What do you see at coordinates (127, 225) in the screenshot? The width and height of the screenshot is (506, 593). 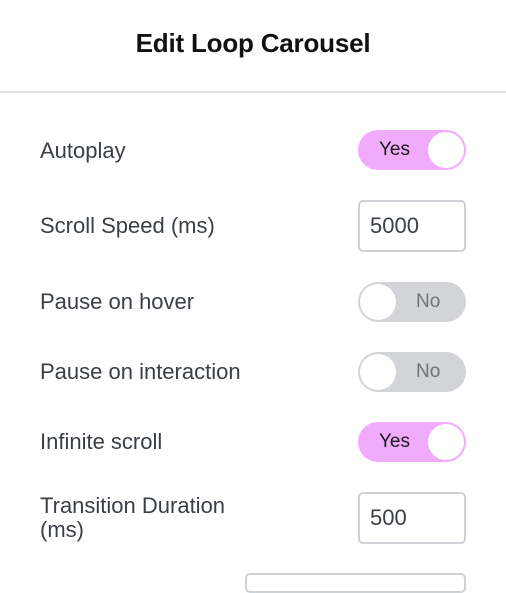 I see `scroll-speed-label: Scroll Speed (ms)` at bounding box center [127, 225].